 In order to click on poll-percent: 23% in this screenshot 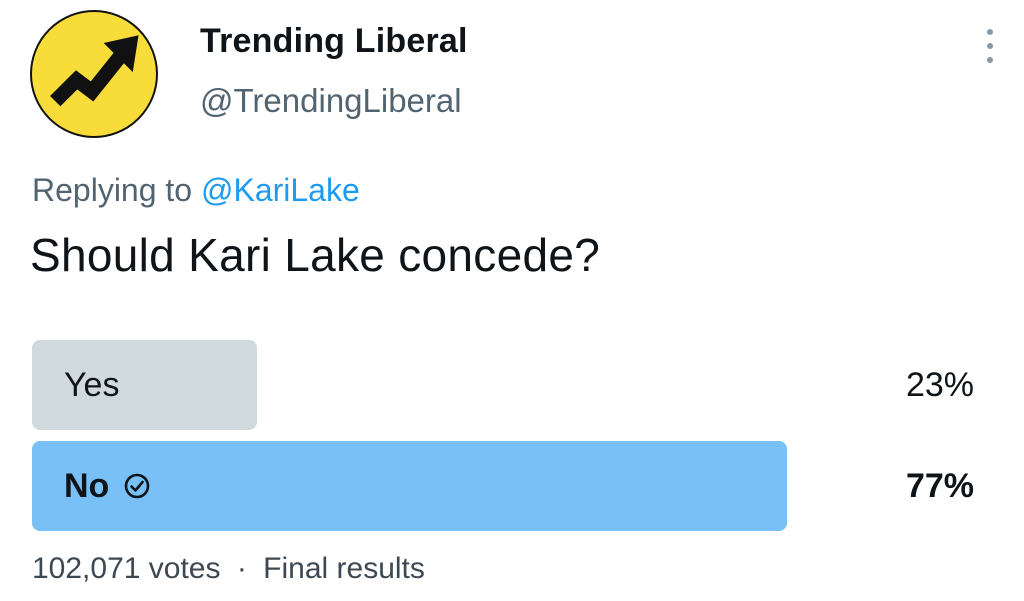, I will do `click(939, 385)`.